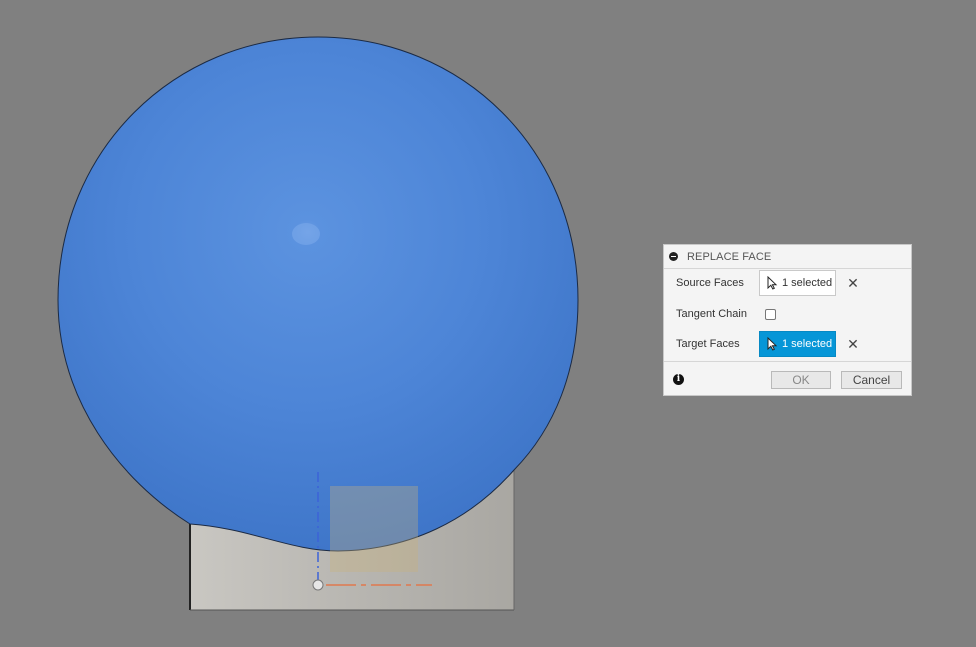 The width and height of the screenshot is (976, 647). I want to click on source-faces-value: 1 selected, so click(807, 283).